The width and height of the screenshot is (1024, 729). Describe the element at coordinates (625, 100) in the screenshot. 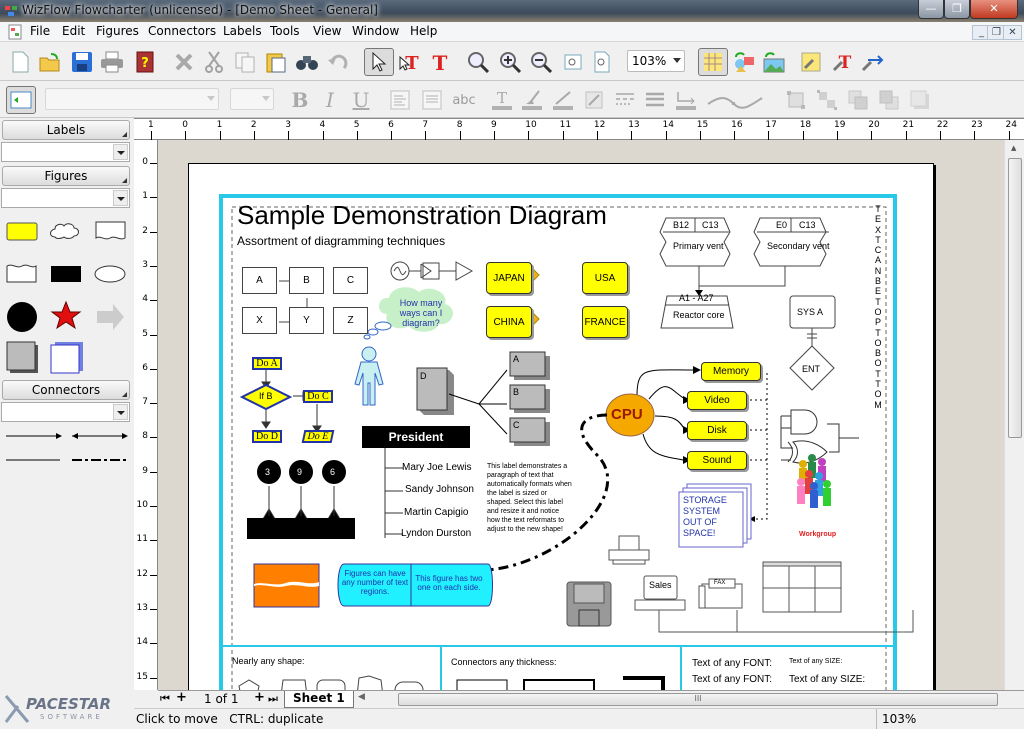

I see `line-style-button` at that location.